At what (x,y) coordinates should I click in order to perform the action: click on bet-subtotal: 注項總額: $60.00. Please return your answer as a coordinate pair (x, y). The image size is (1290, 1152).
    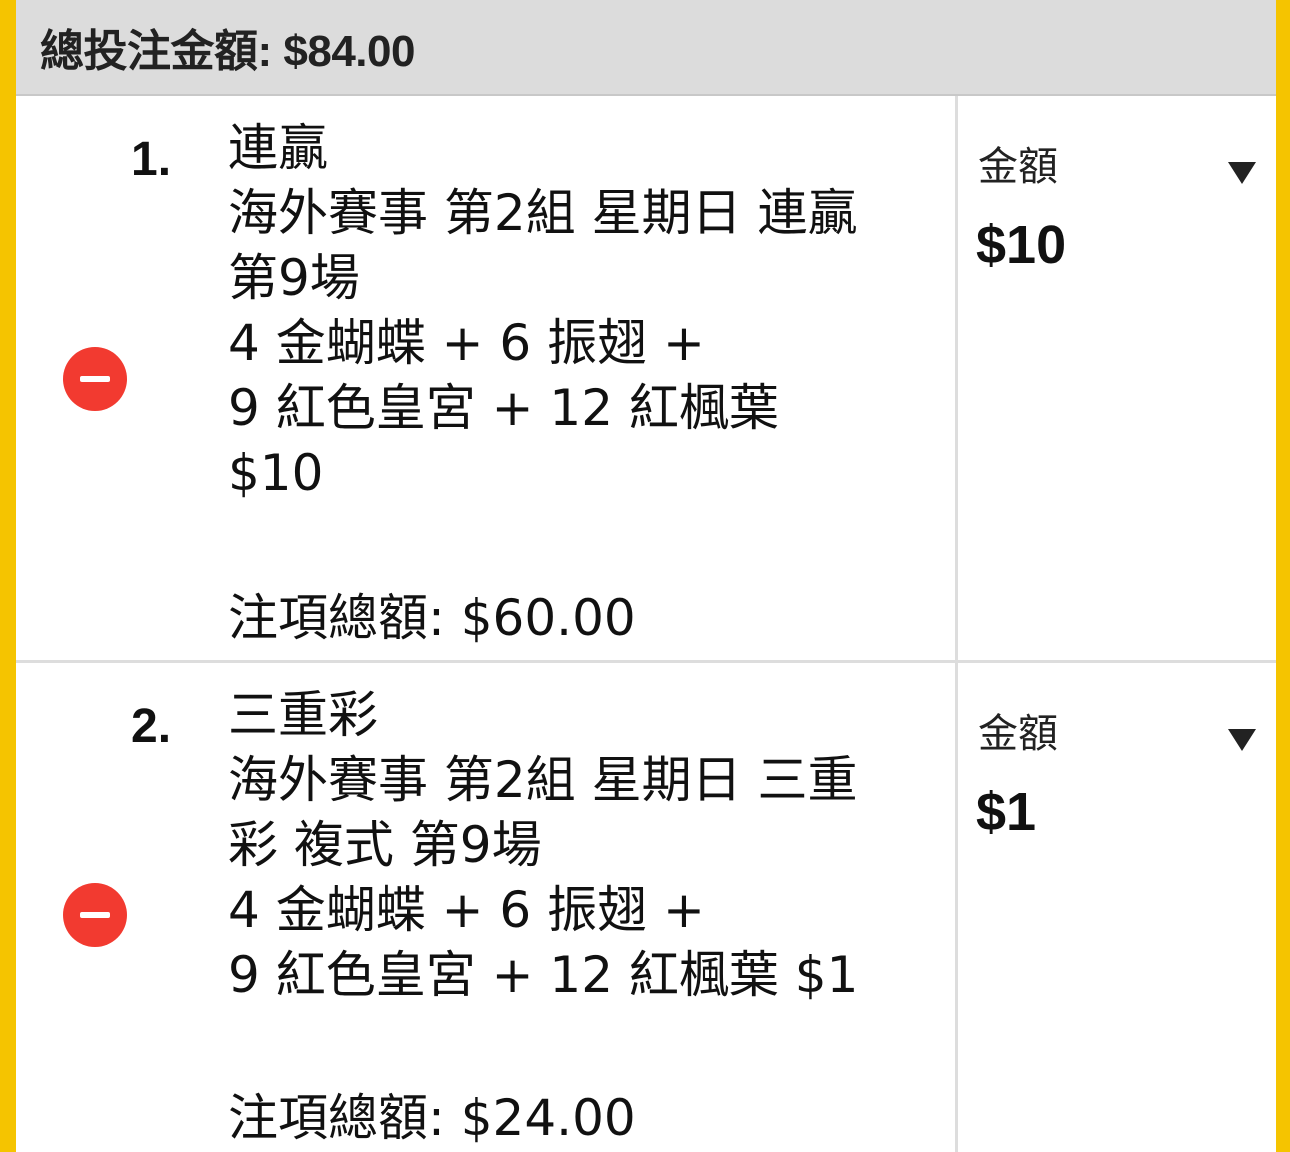
    Looking at the image, I should click on (432, 618).